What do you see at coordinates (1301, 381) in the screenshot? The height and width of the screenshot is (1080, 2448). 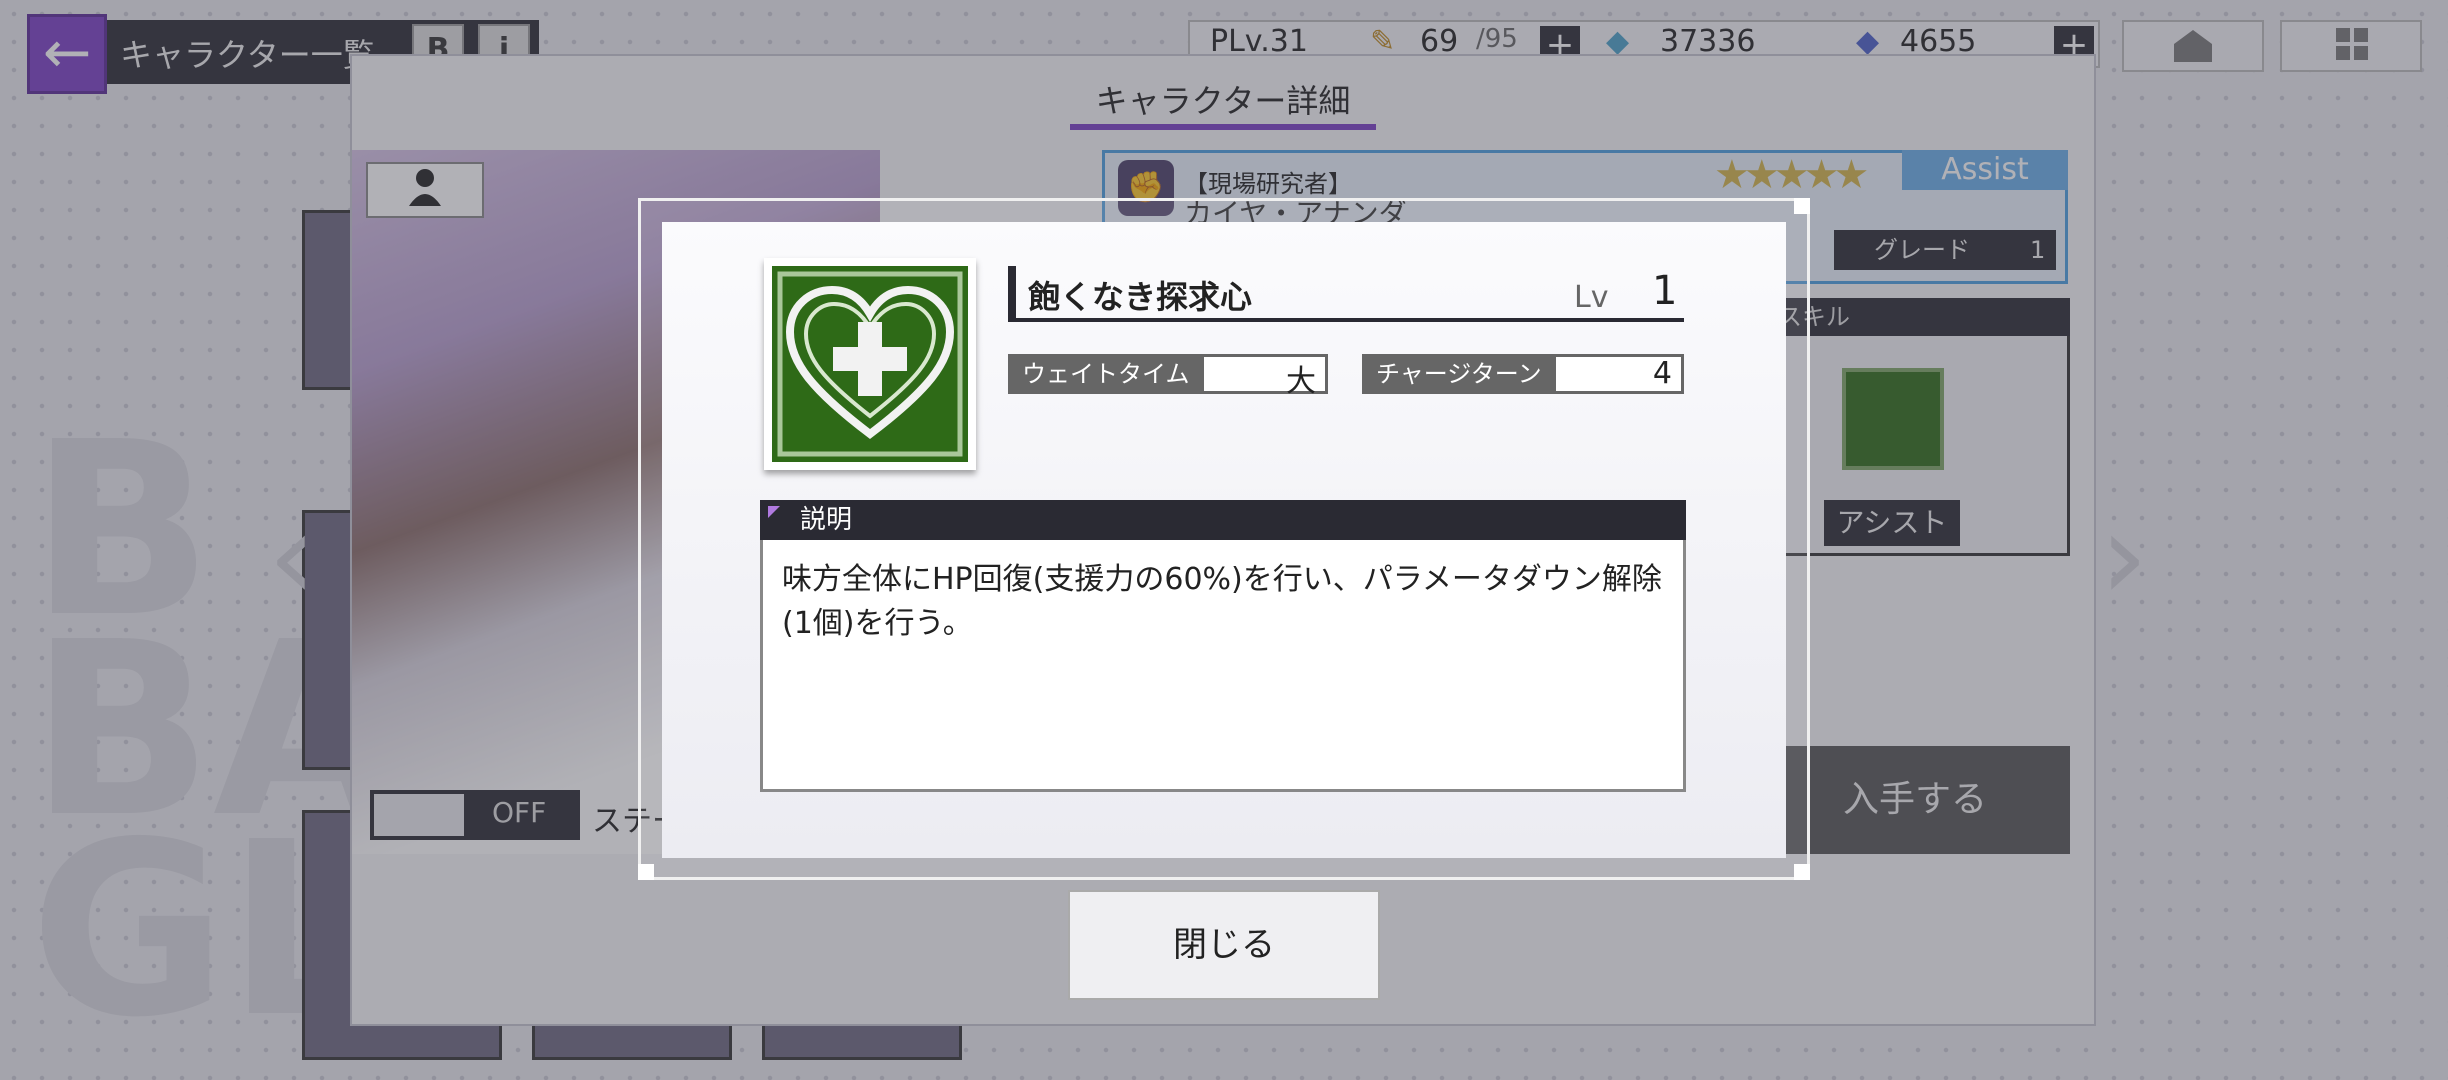 I see `wait-time-value: 大` at bounding box center [1301, 381].